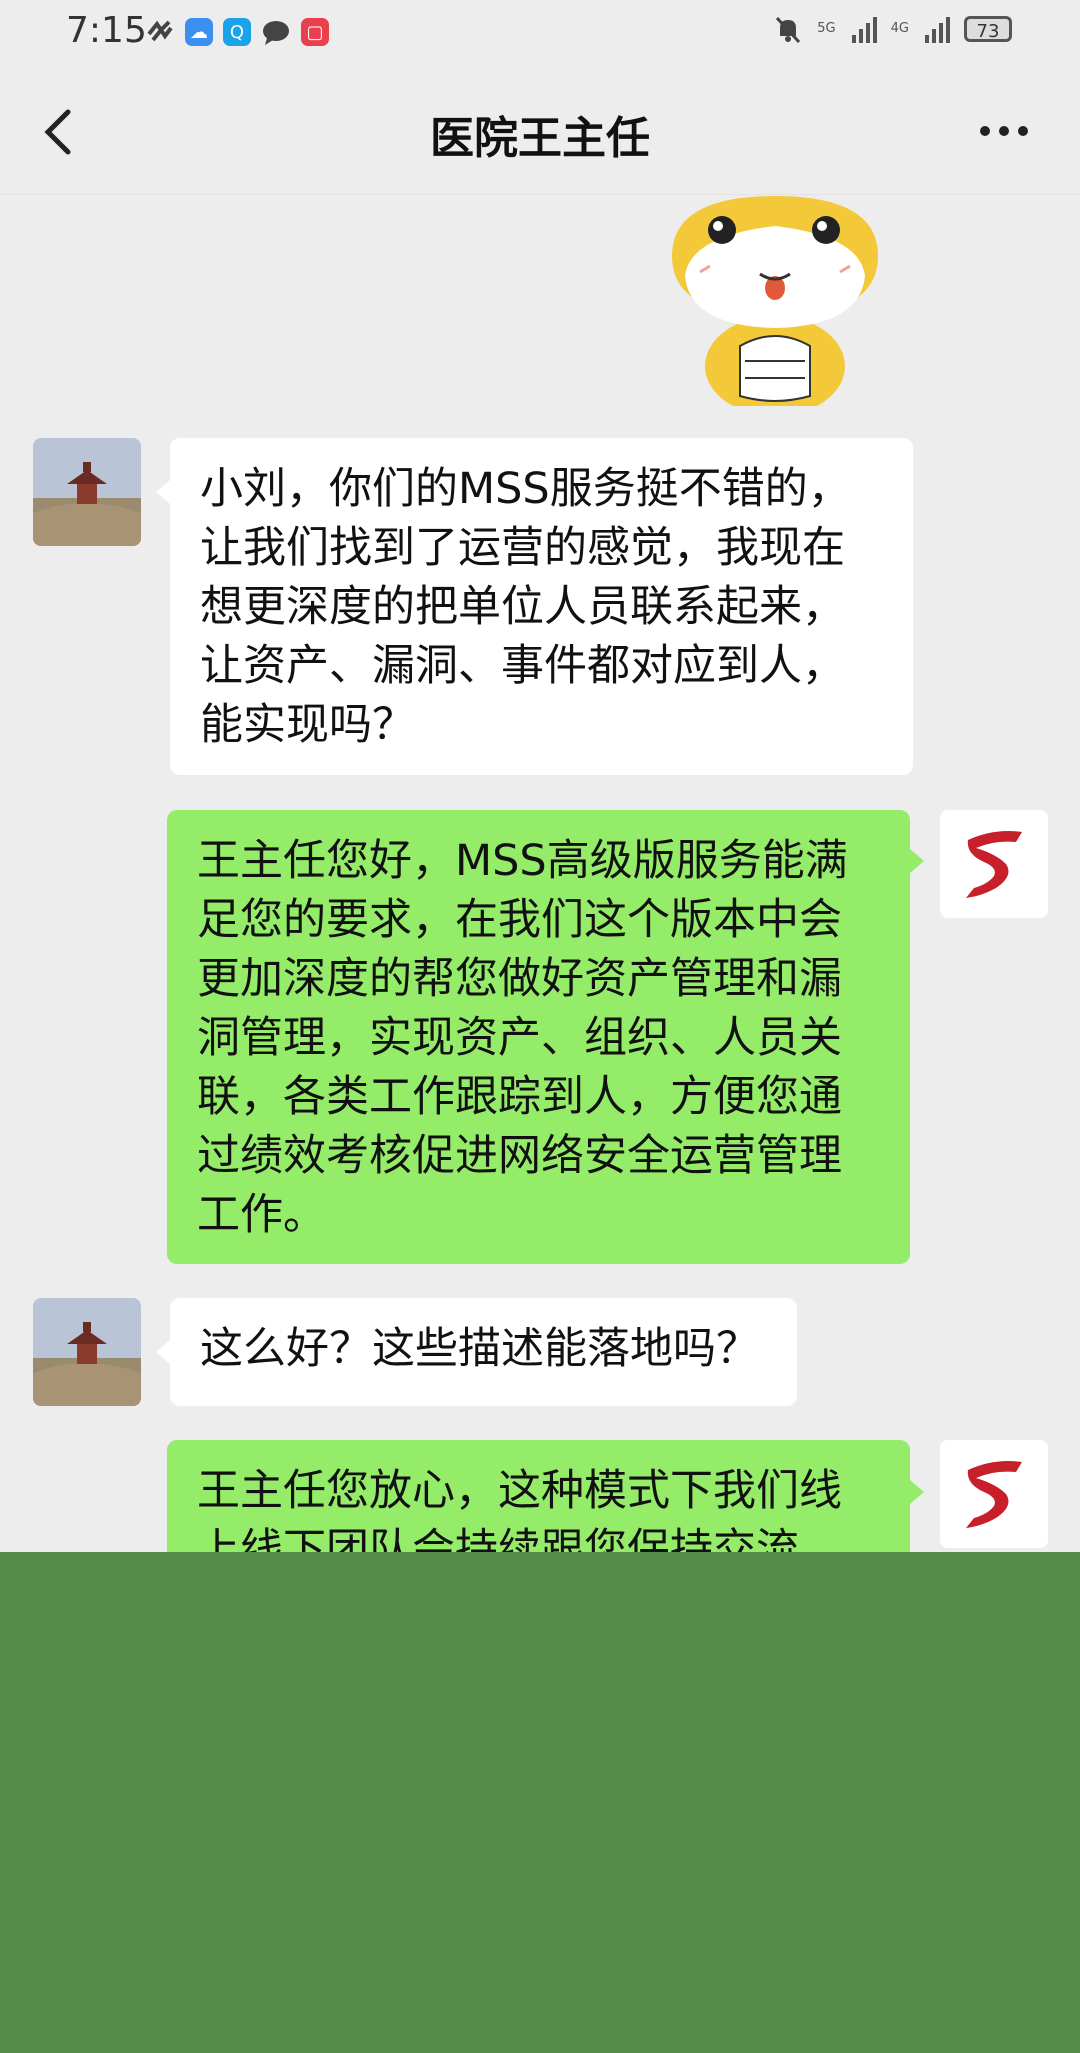  I want to click on signal-icon, so click(864, 29).